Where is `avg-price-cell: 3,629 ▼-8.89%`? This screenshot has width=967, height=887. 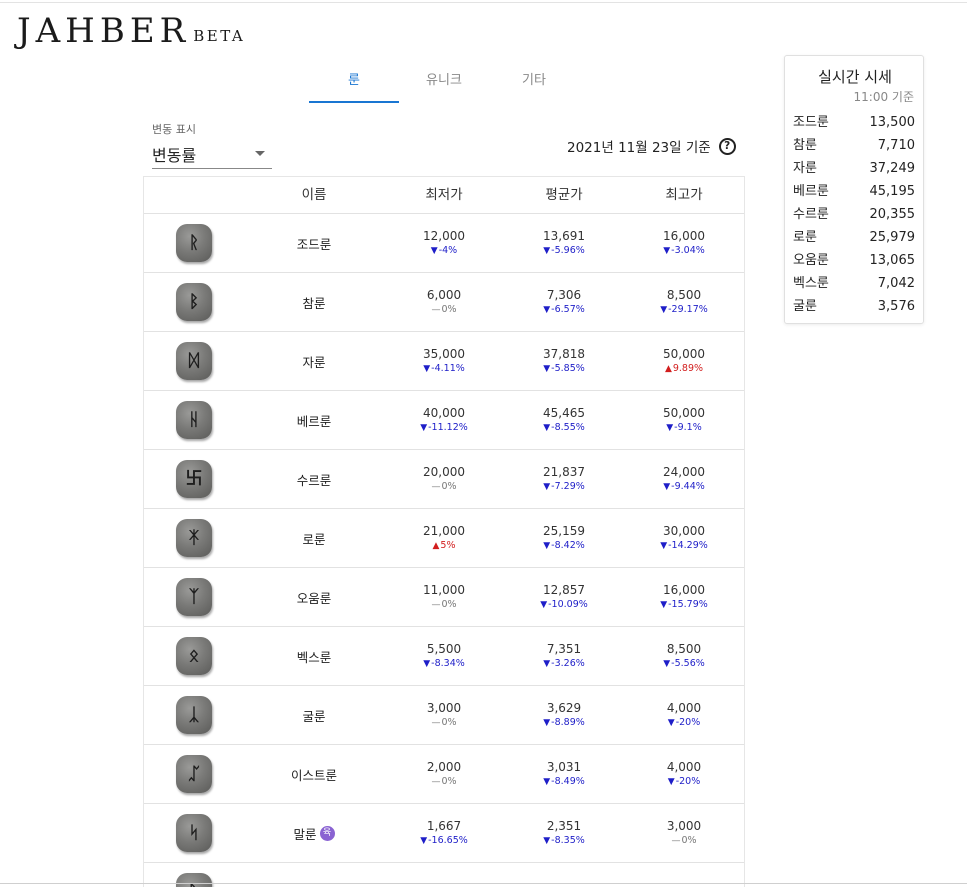
avg-price-cell: 3,629 ▼-8.89% is located at coordinates (564, 715).